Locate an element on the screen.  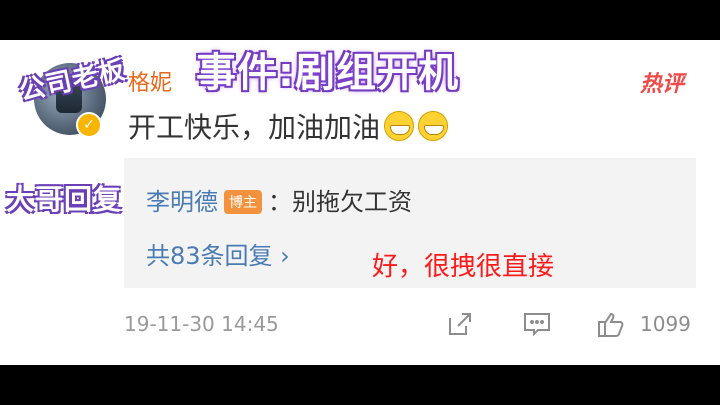
share-icon is located at coordinates (460, 324).